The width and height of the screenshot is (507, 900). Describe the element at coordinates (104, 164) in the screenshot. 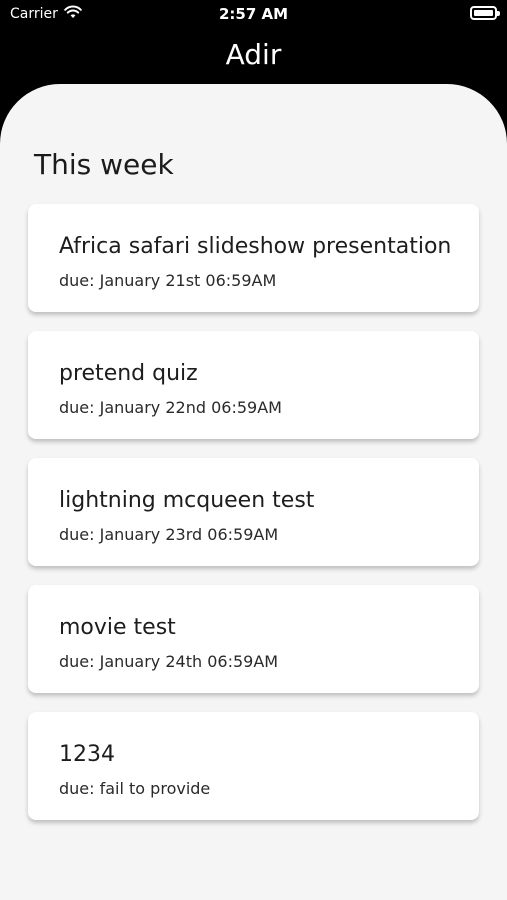

I see `section-title: This week` at that location.